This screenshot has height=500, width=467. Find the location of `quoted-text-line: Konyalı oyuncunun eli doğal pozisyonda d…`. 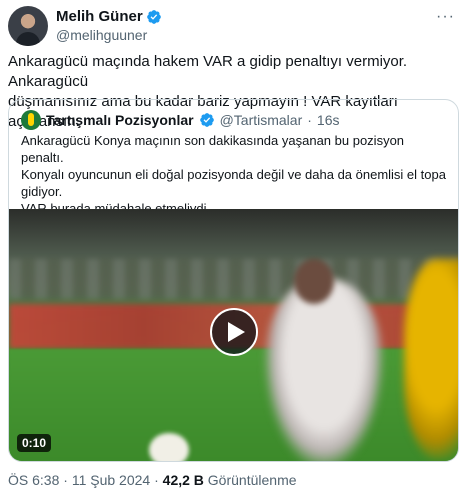

quoted-text-line: Konyalı oyuncunun eli doğal pozisyonda d… is located at coordinates (233, 174).